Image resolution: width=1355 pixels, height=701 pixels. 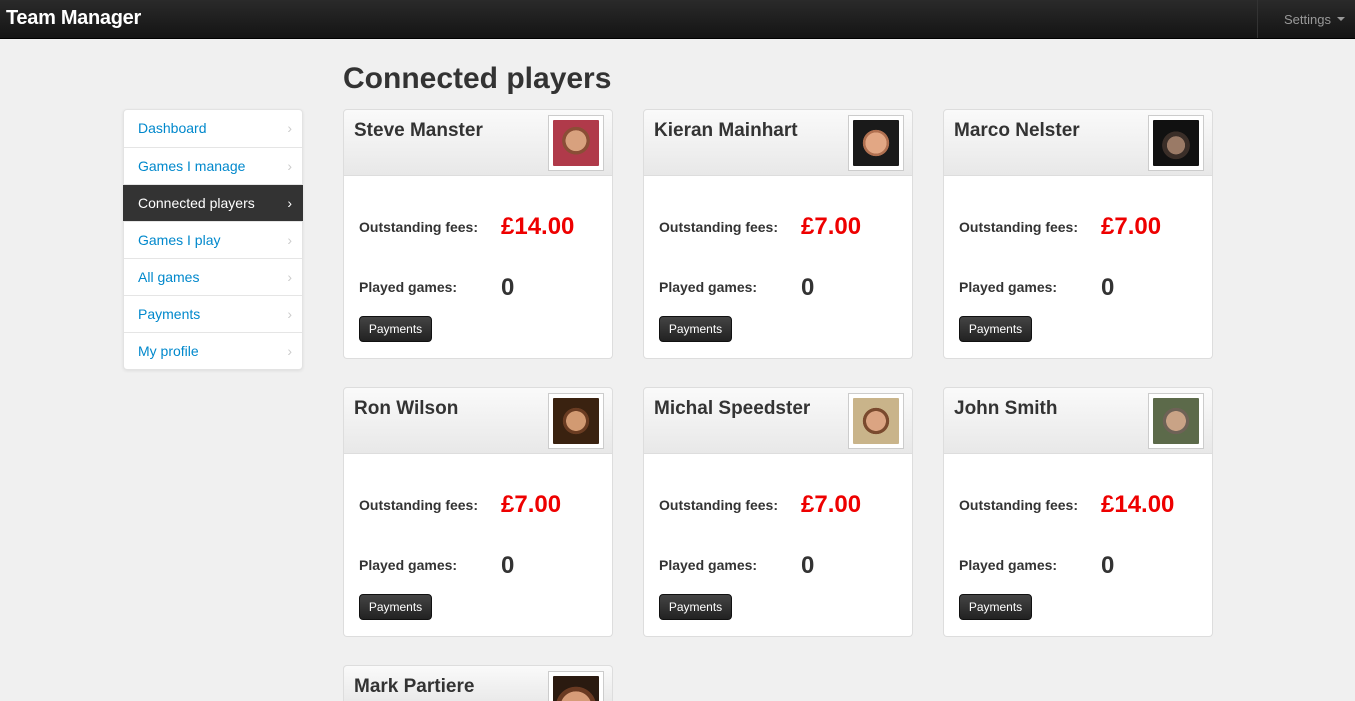 I want to click on player-name: Michal Speedster, so click(x=732, y=409).